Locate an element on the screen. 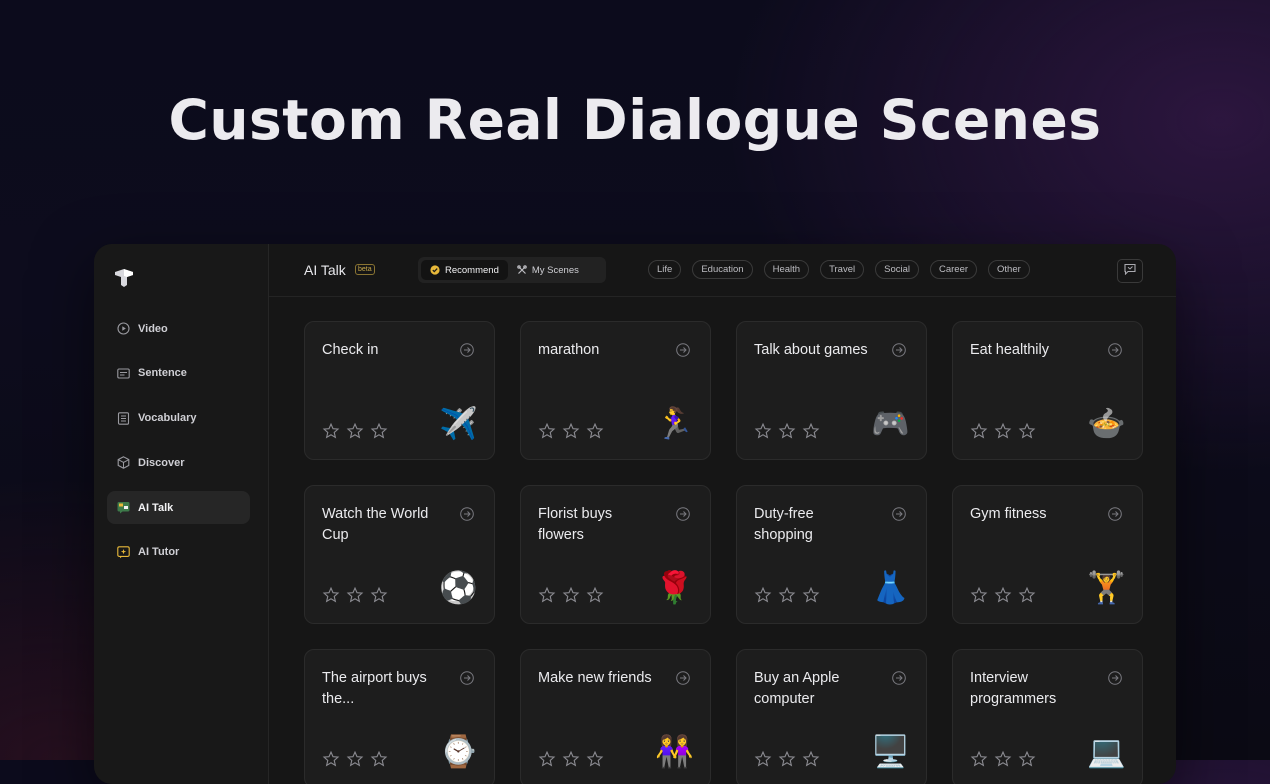 This screenshot has width=1270, height=784. scene-title: Eat healthily is located at coordinates (1009, 350).